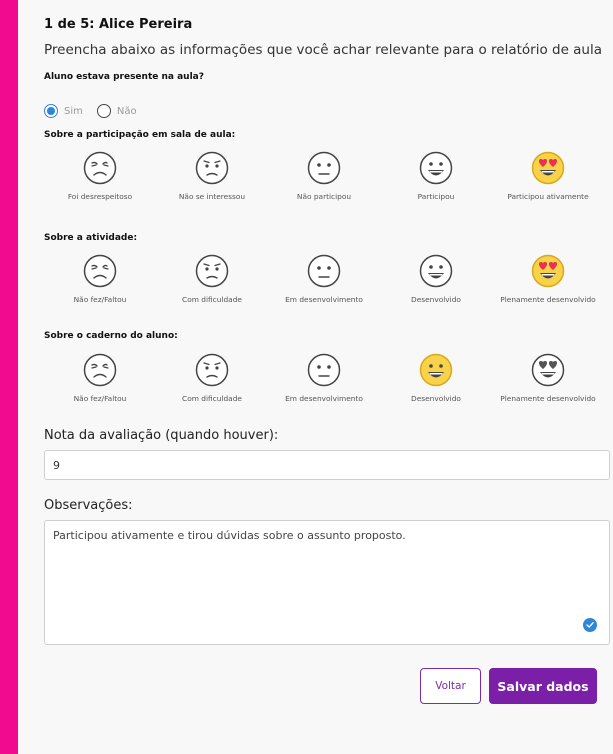  I want to click on activity-title: Sobre a atividade:, so click(91, 238).